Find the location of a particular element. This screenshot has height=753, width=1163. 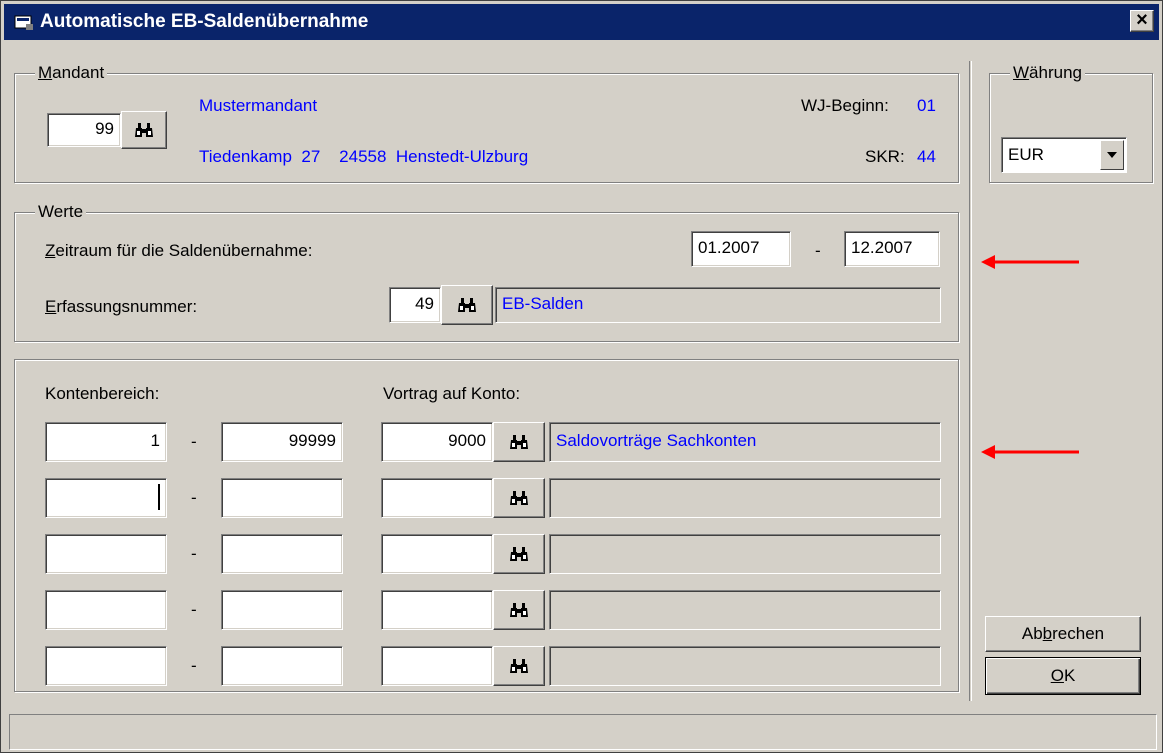

kontenbereich-label: Kontenbereich: is located at coordinates (102, 393).